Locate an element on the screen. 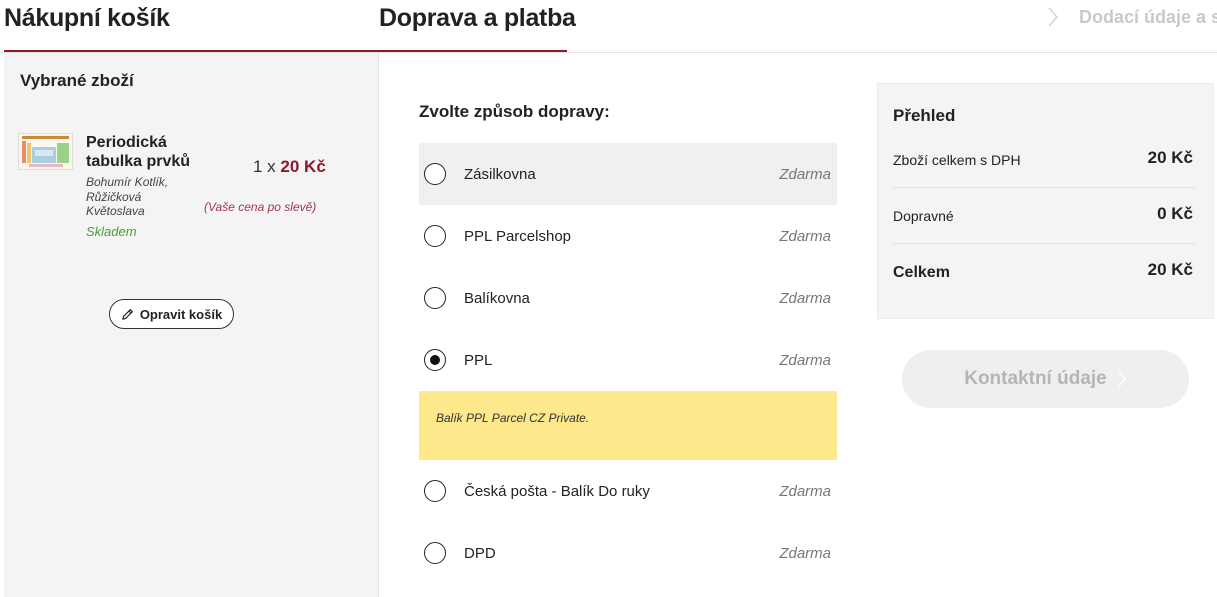 The image size is (1217, 597). summary-value: 0 Kč is located at coordinates (1175, 213).